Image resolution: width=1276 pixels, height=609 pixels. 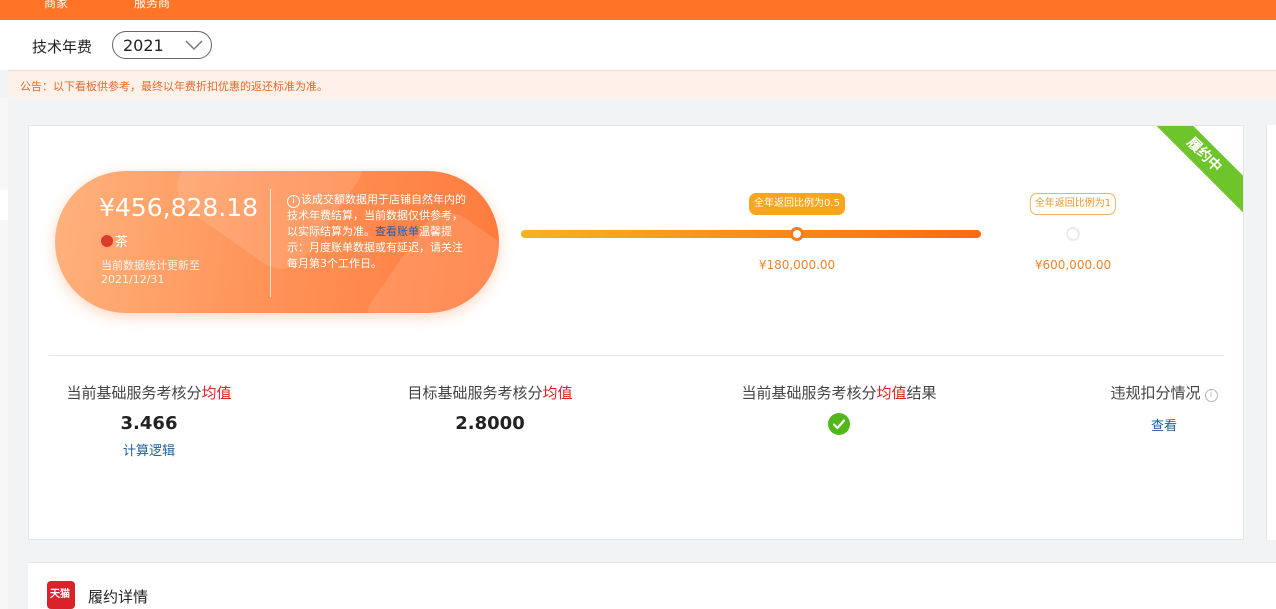 What do you see at coordinates (174, 86) in the screenshot?
I see `notice-text: 公告：以下看板供参考，最终以年费折扣优惠的返还标准为准。` at bounding box center [174, 86].